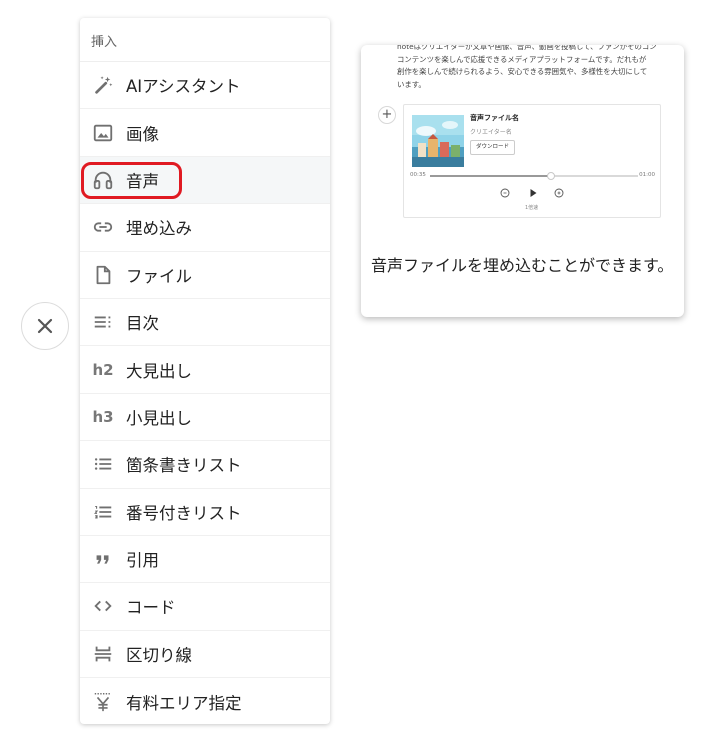 The width and height of the screenshot is (709, 748). I want to click on time-total: 01:00, so click(647, 175).